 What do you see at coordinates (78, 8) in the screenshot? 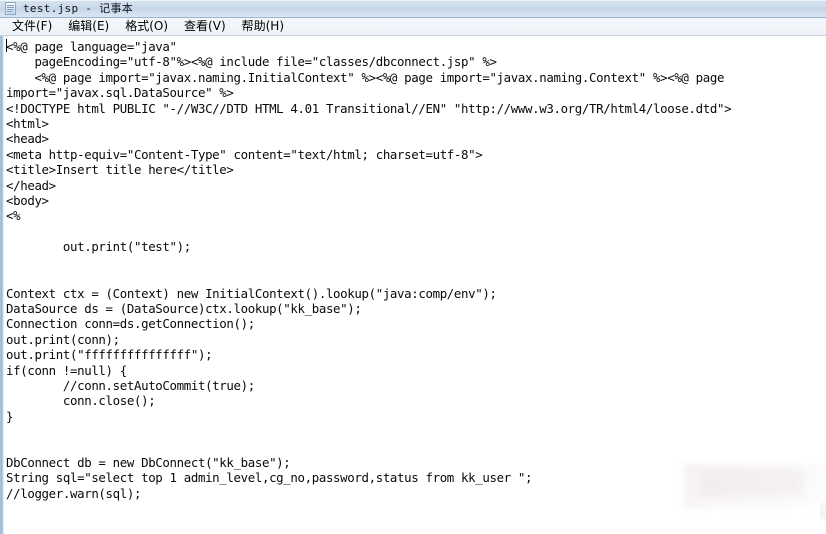
I see `window-title: test.jsp - 记事本` at bounding box center [78, 8].